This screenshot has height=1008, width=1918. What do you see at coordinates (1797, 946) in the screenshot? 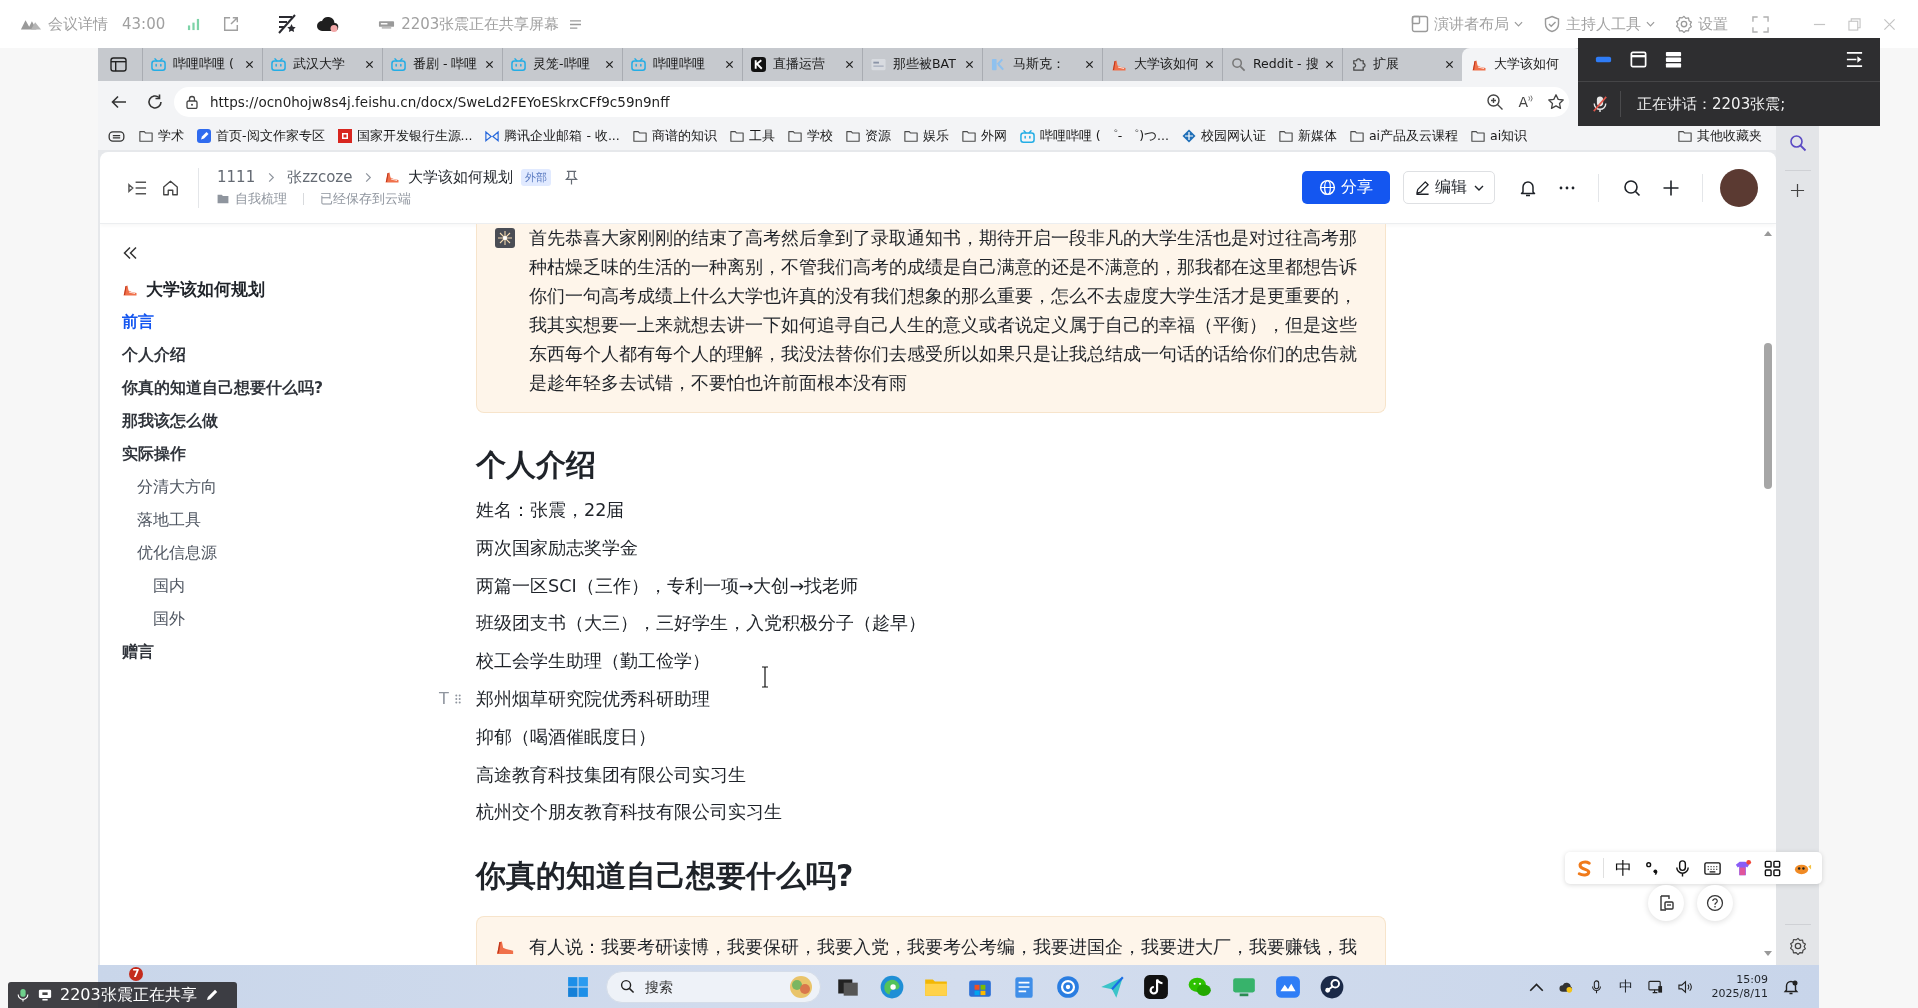
I see `settings-icon` at bounding box center [1797, 946].